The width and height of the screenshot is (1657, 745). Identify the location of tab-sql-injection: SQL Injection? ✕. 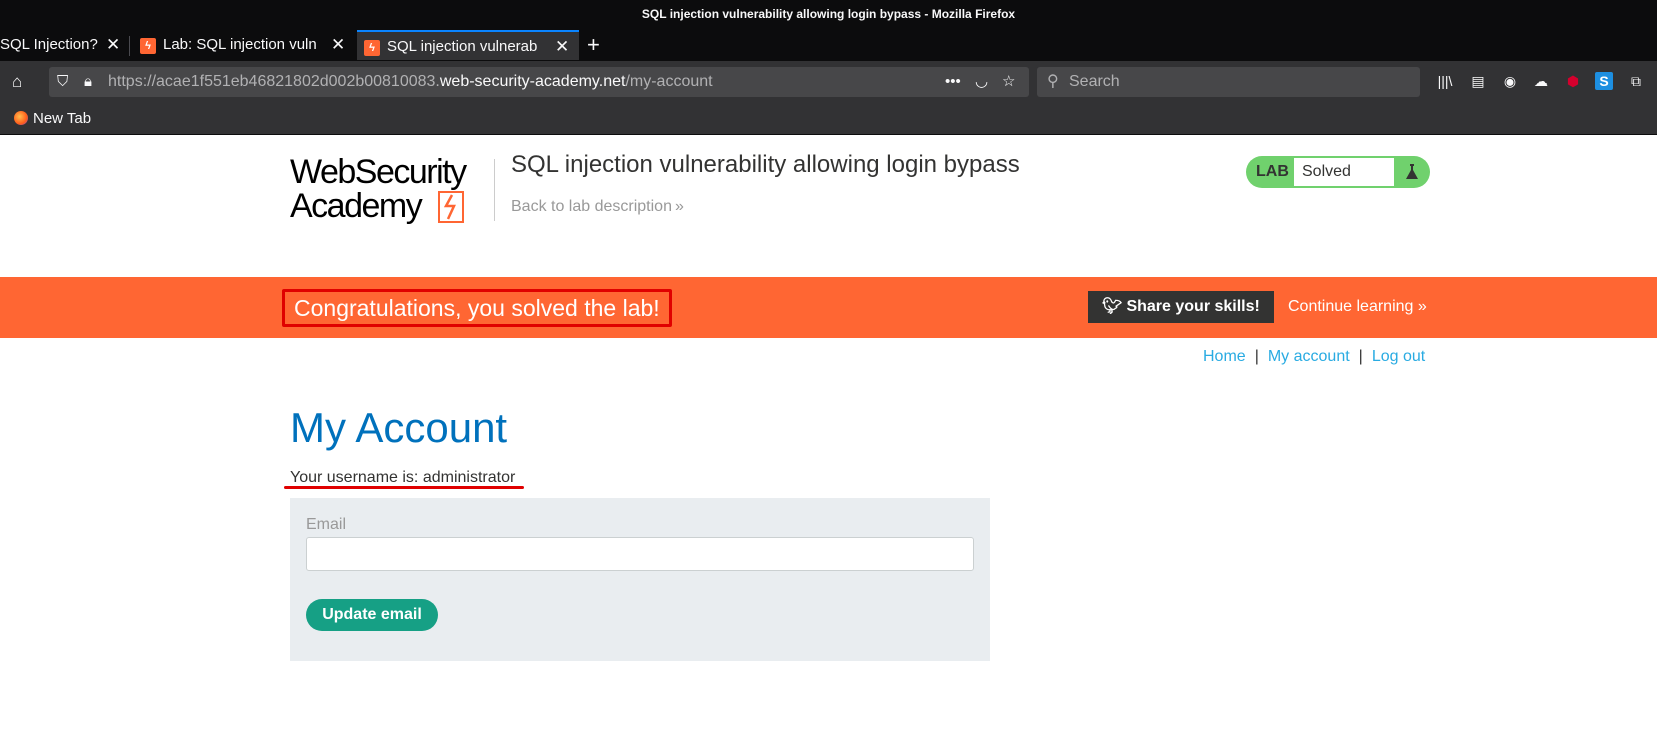
(63, 45).